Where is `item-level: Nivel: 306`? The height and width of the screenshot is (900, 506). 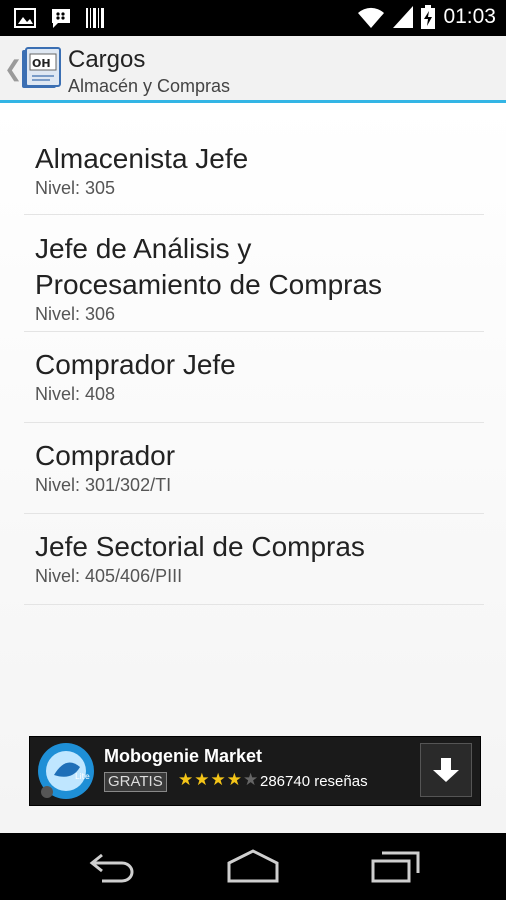
item-level: Nivel: 306 is located at coordinates (75, 314).